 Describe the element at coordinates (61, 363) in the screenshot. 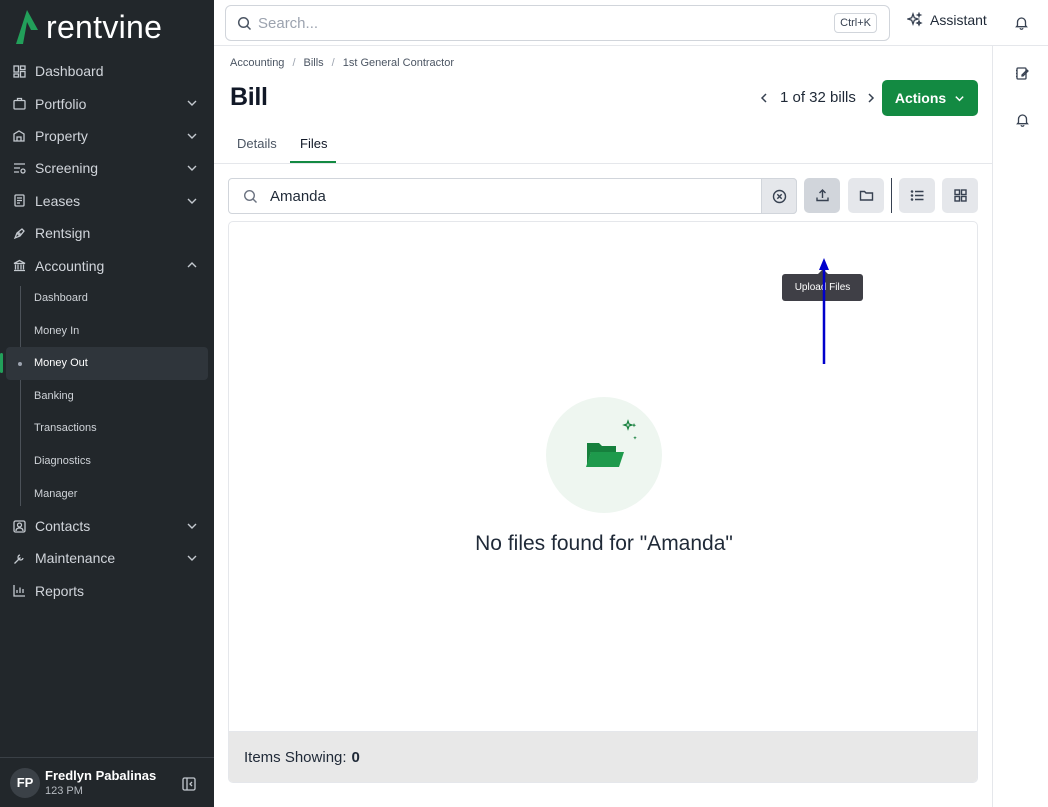

I see `sub-item-label: Money Out` at that location.